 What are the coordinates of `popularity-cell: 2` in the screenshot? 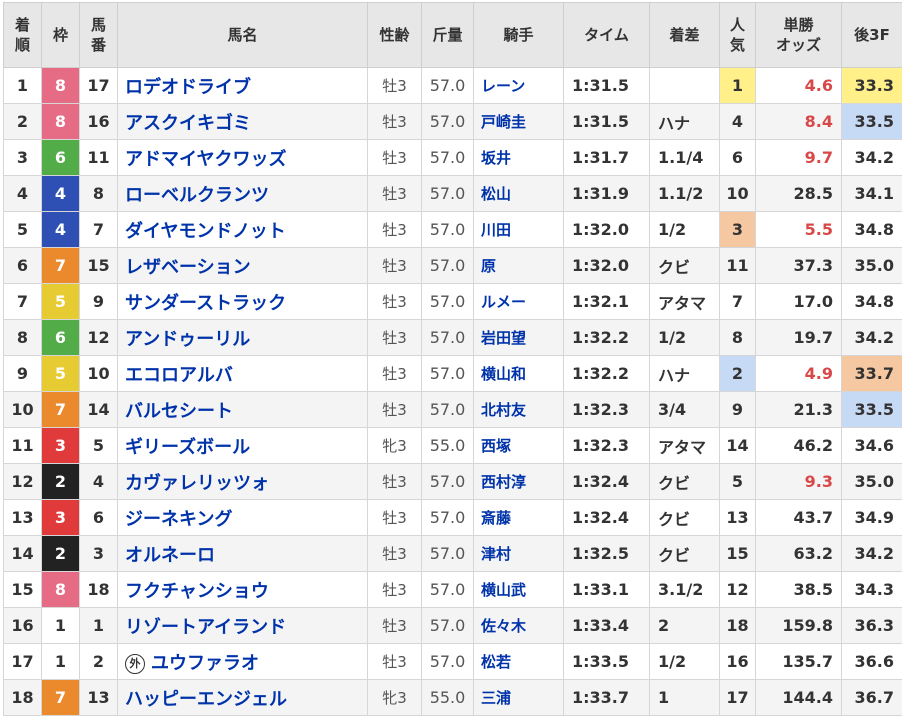 It's located at (738, 374).